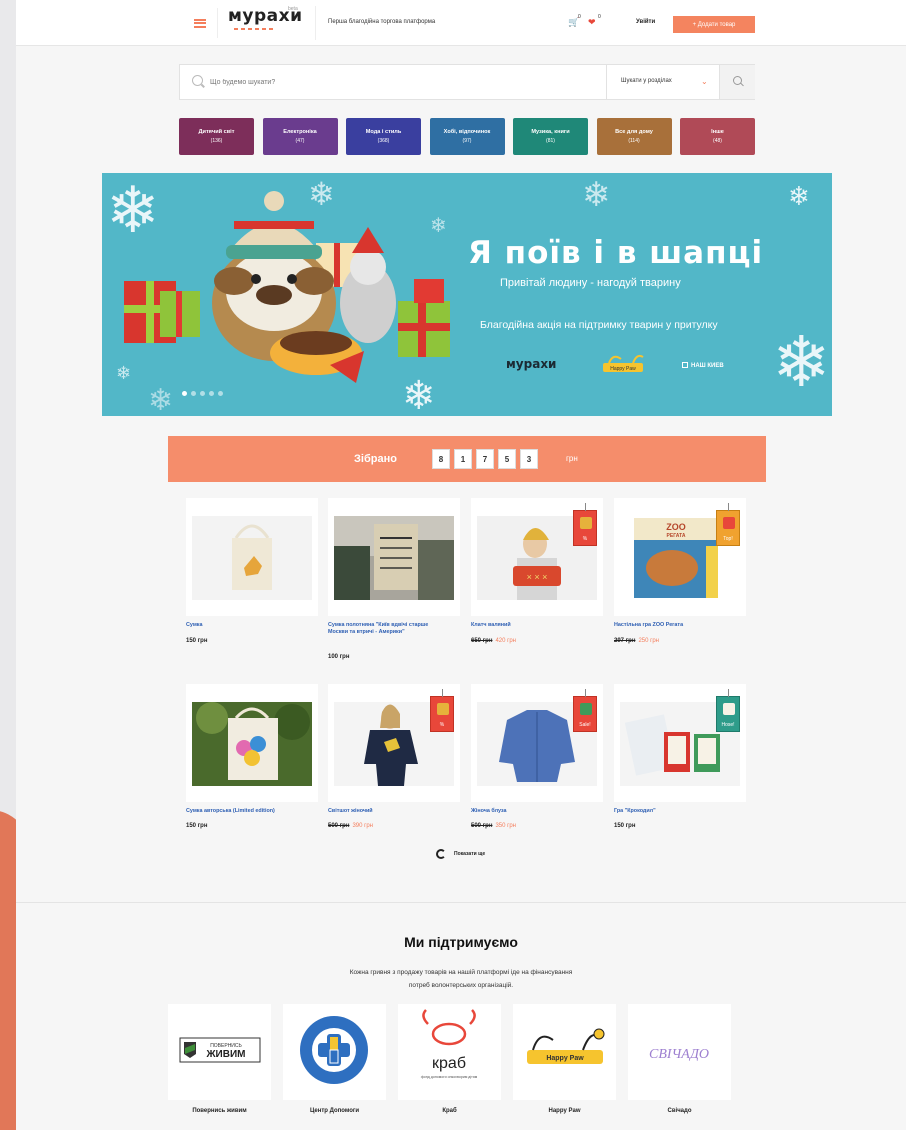 The height and width of the screenshot is (1130, 906). What do you see at coordinates (704, 81) in the screenshot?
I see `chevron-down-icon: ⌄` at bounding box center [704, 81].